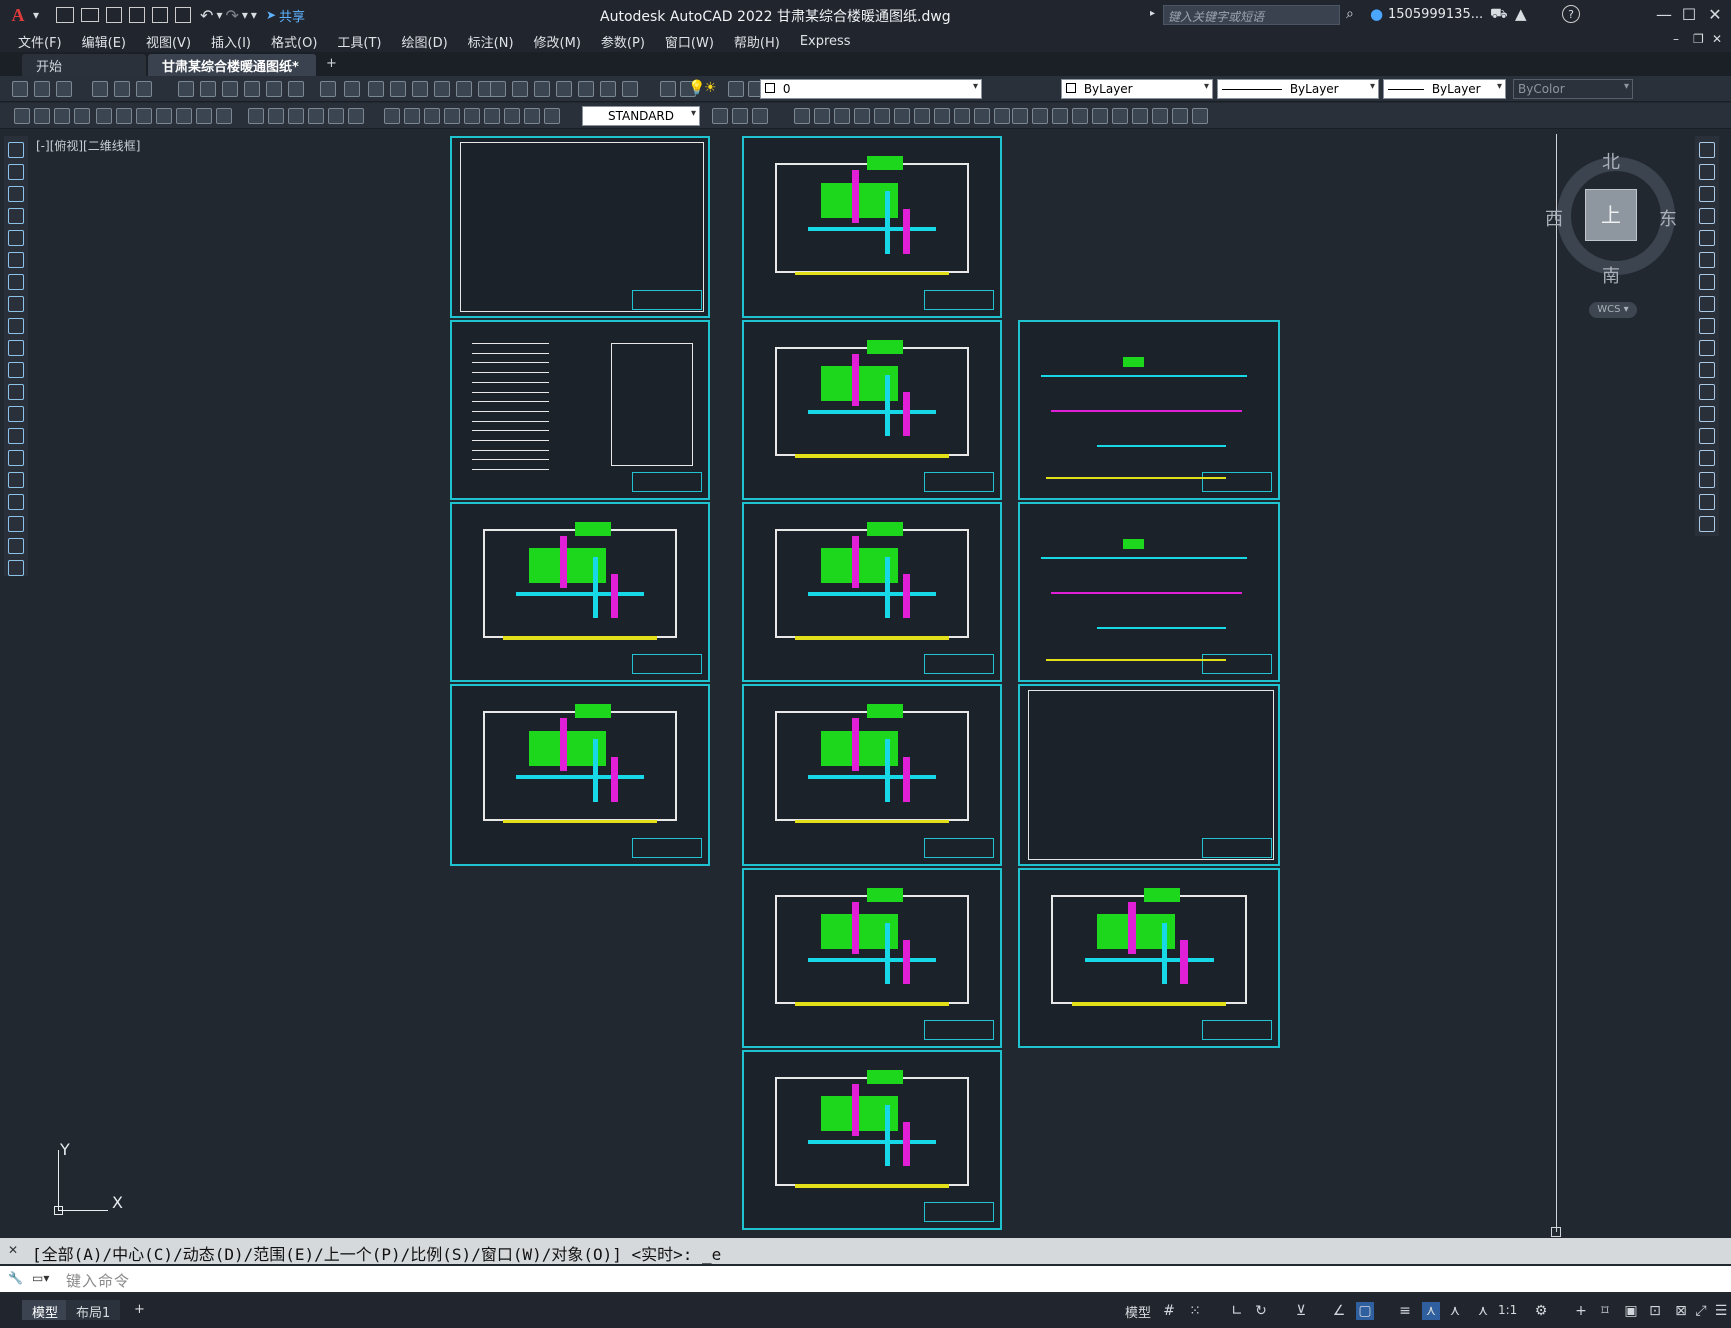 This screenshot has width=1731, height=1328. I want to click on menu-express: Express, so click(825, 41).